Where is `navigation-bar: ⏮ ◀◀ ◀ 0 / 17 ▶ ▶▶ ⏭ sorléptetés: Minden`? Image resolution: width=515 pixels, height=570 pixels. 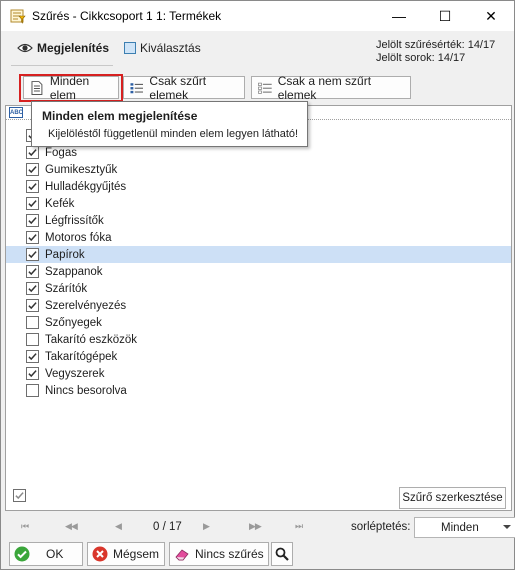 navigation-bar: ⏮ ◀◀ ◀ 0 / 17 ▶ ▶▶ ⏭ sorléptetés: Minden is located at coordinates (260, 528).